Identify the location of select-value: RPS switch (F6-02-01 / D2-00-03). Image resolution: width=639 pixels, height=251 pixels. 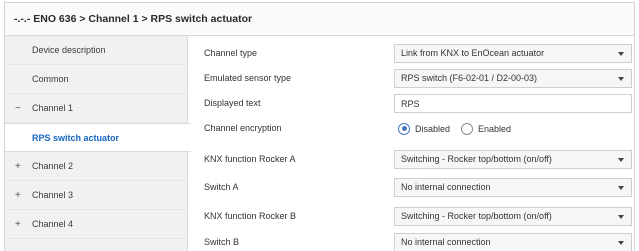
(469, 78).